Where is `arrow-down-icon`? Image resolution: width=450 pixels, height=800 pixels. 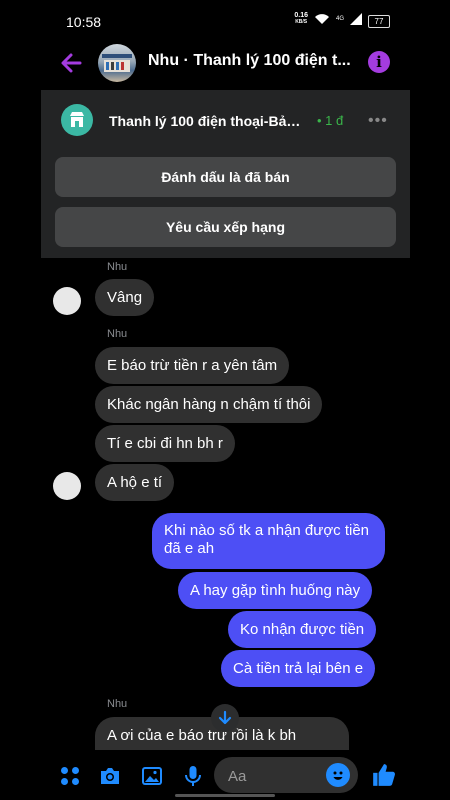 arrow-down-icon is located at coordinates (225, 717).